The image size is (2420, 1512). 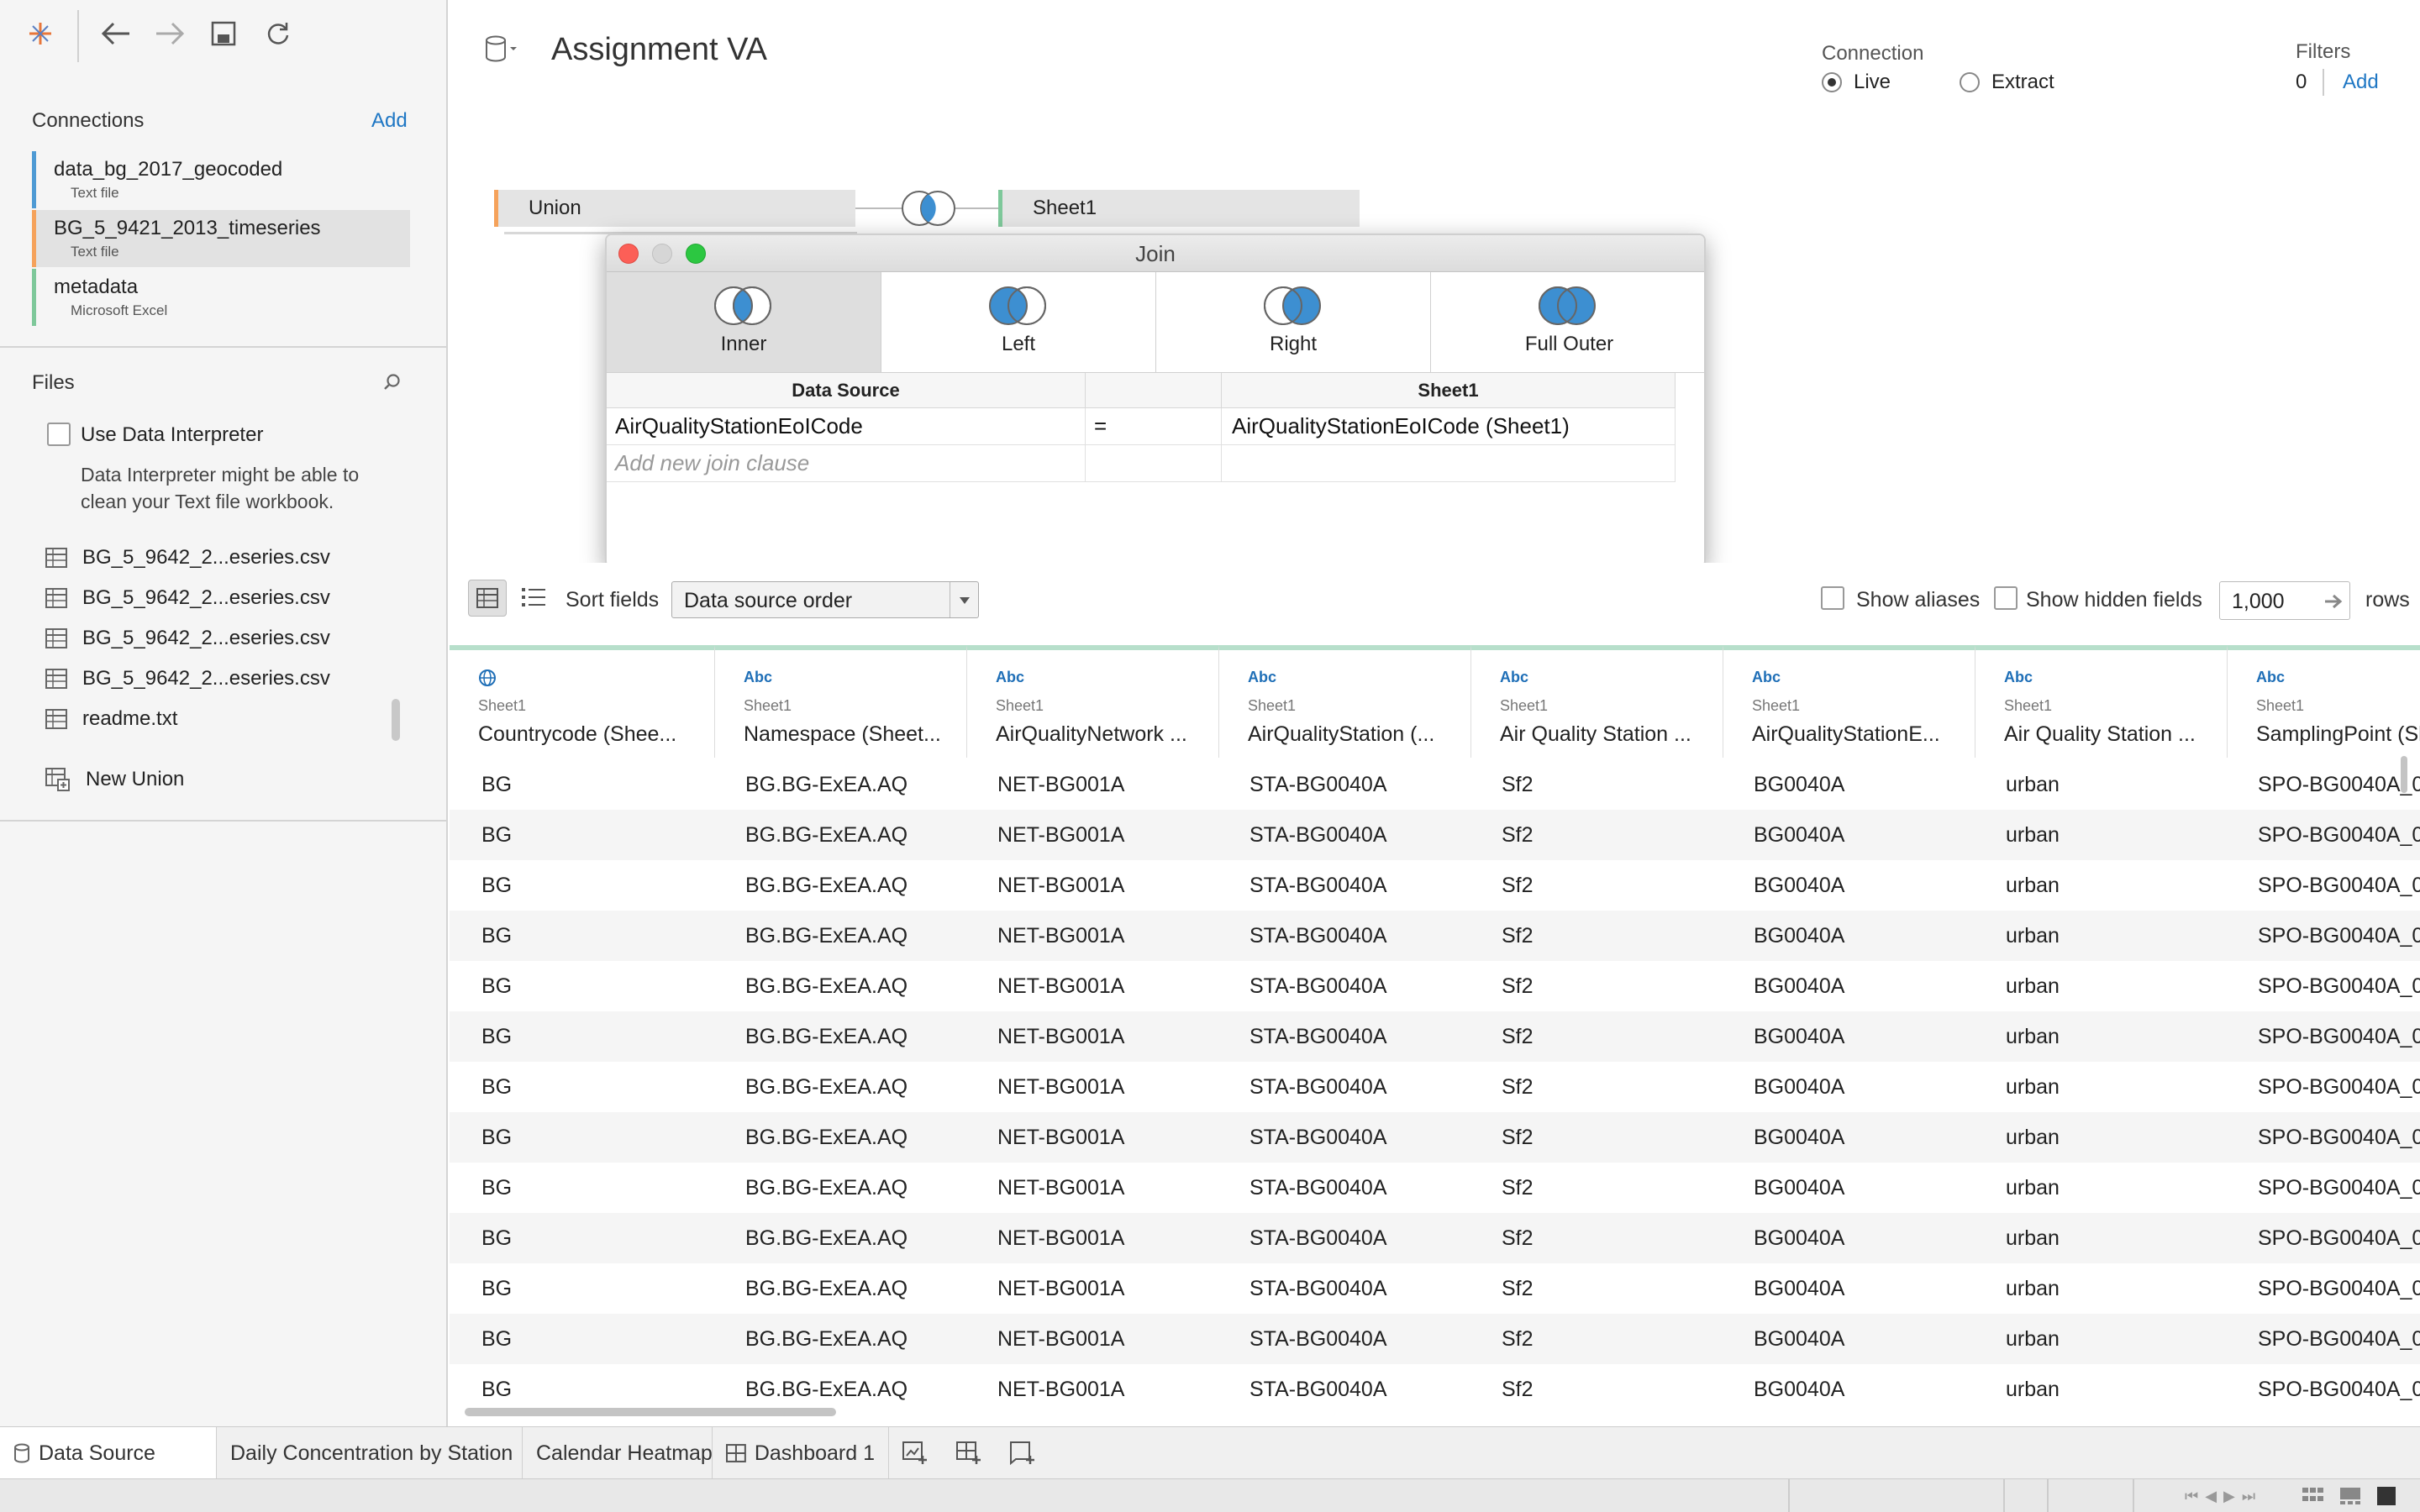 I want to click on canvas-table-union: Union, so click(x=674, y=208).